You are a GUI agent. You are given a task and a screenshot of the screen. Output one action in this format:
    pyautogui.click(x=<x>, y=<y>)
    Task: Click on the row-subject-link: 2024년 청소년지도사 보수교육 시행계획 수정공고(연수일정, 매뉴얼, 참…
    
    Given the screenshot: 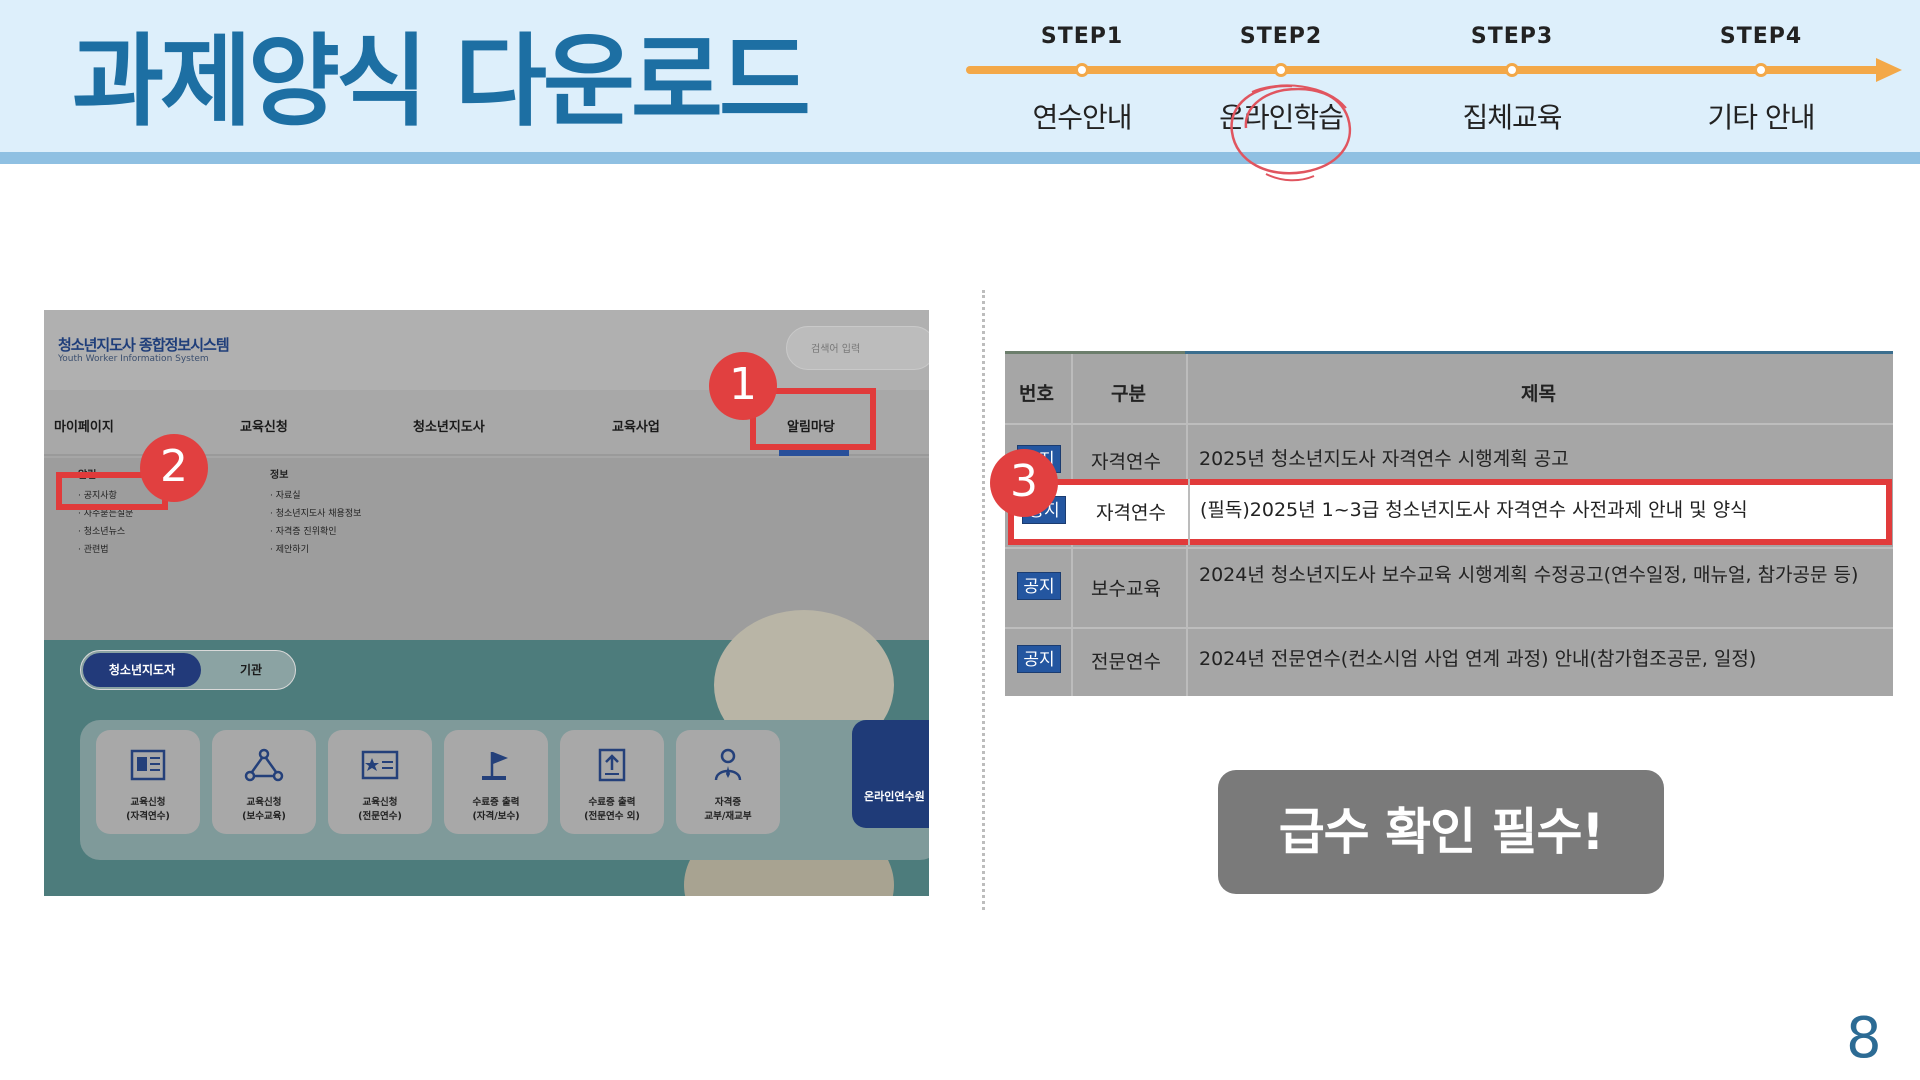 What is the action you would take?
    pyautogui.click(x=1539, y=575)
    